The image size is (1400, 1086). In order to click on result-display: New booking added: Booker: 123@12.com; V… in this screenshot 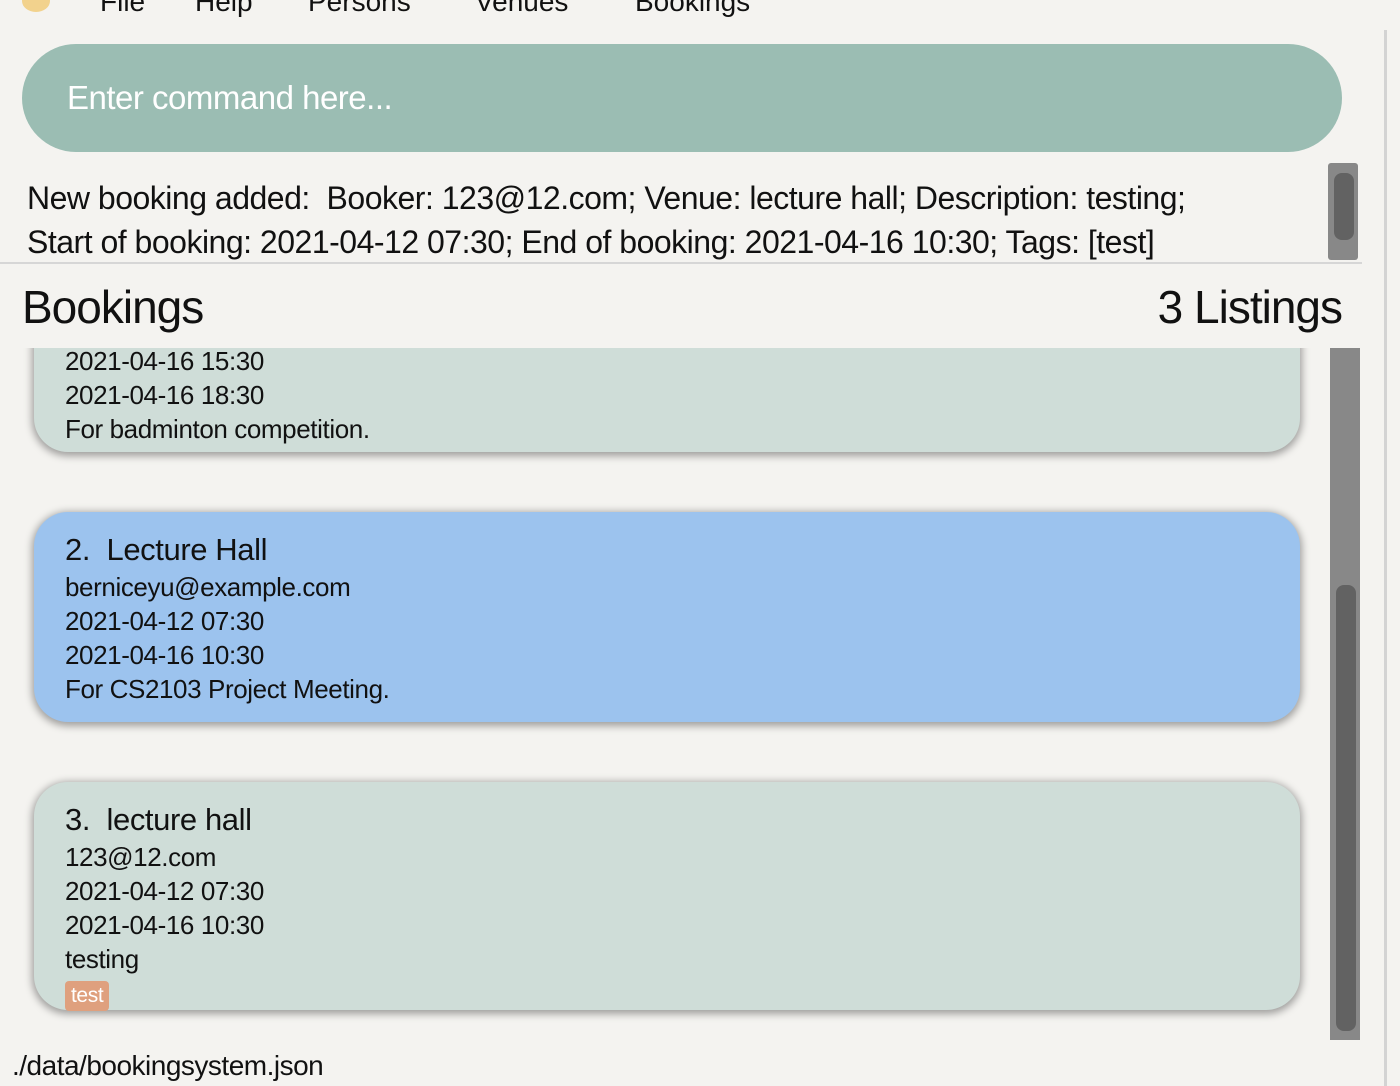, I will do `click(672, 220)`.